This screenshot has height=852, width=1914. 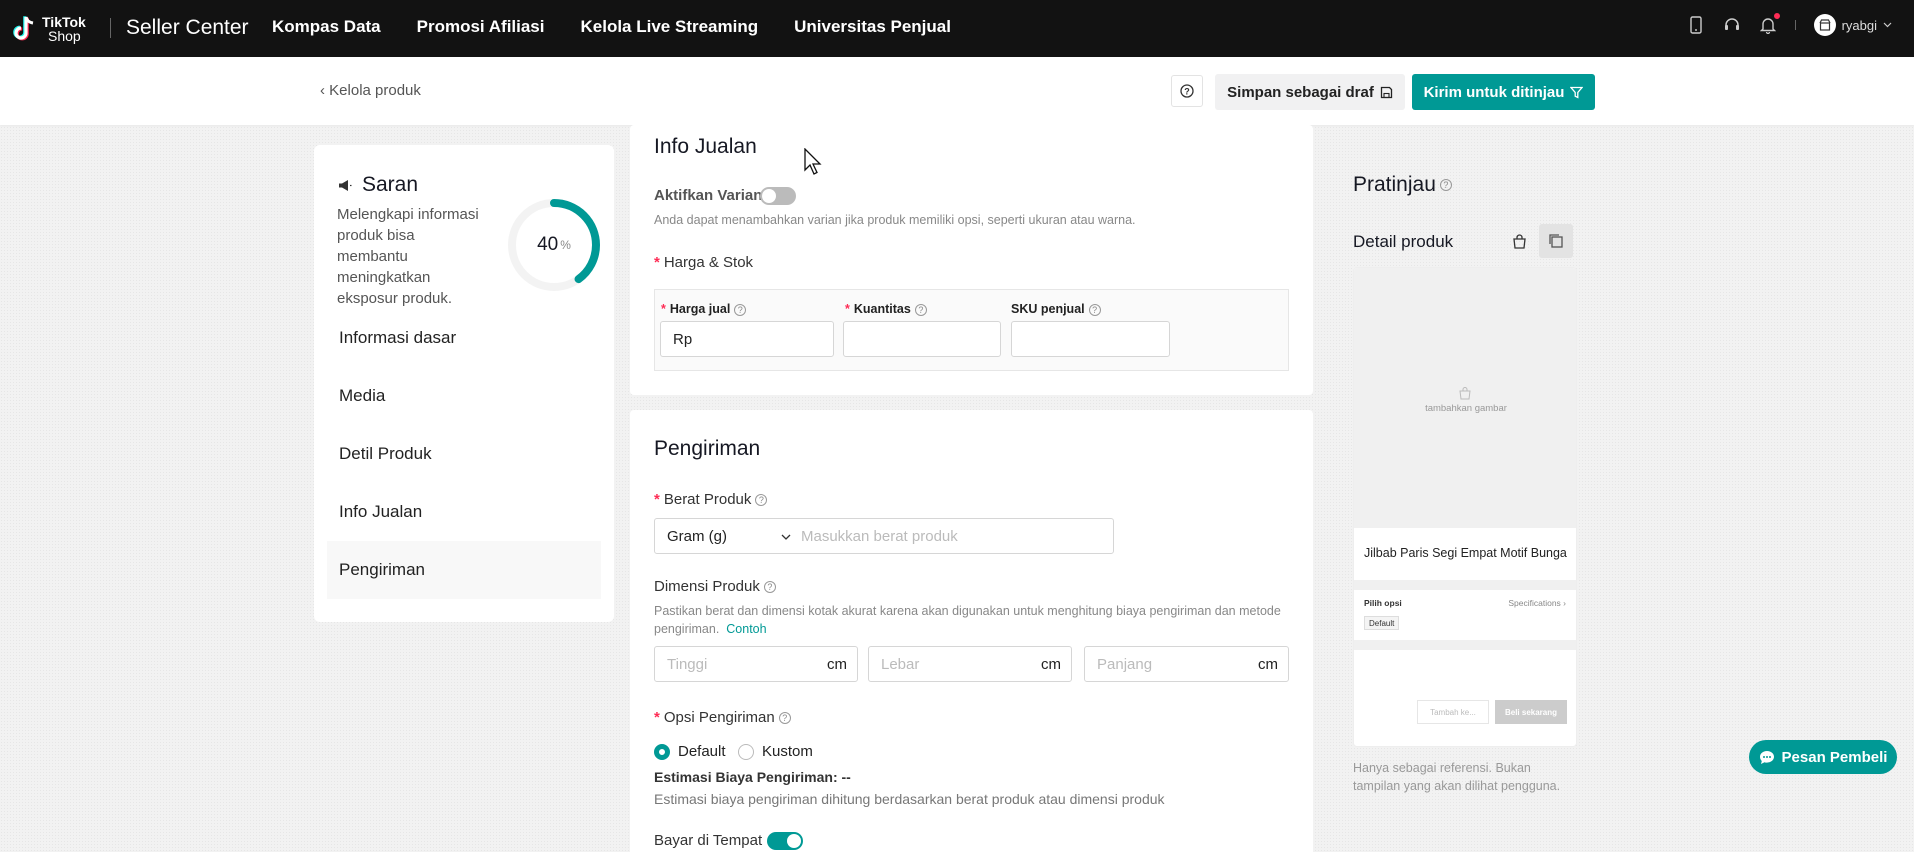 What do you see at coordinates (64, 36) in the screenshot?
I see `logo-sub: Shop` at bounding box center [64, 36].